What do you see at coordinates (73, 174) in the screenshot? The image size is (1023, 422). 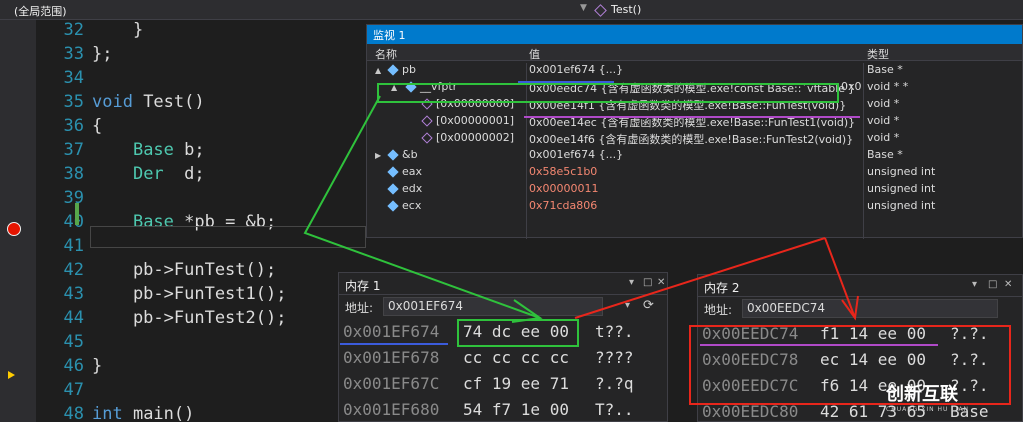 I see `line-number: 38` at bounding box center [73, 174].